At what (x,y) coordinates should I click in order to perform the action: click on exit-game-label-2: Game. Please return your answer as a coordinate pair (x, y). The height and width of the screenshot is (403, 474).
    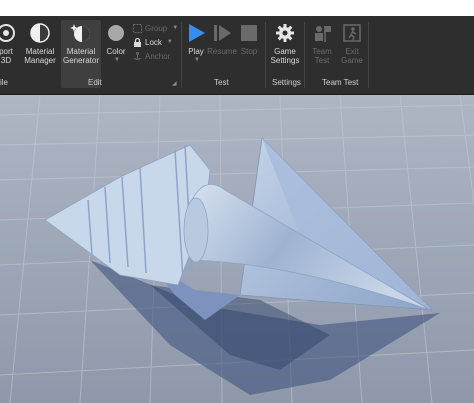
    Looking at the image, I should click on (352, 60).